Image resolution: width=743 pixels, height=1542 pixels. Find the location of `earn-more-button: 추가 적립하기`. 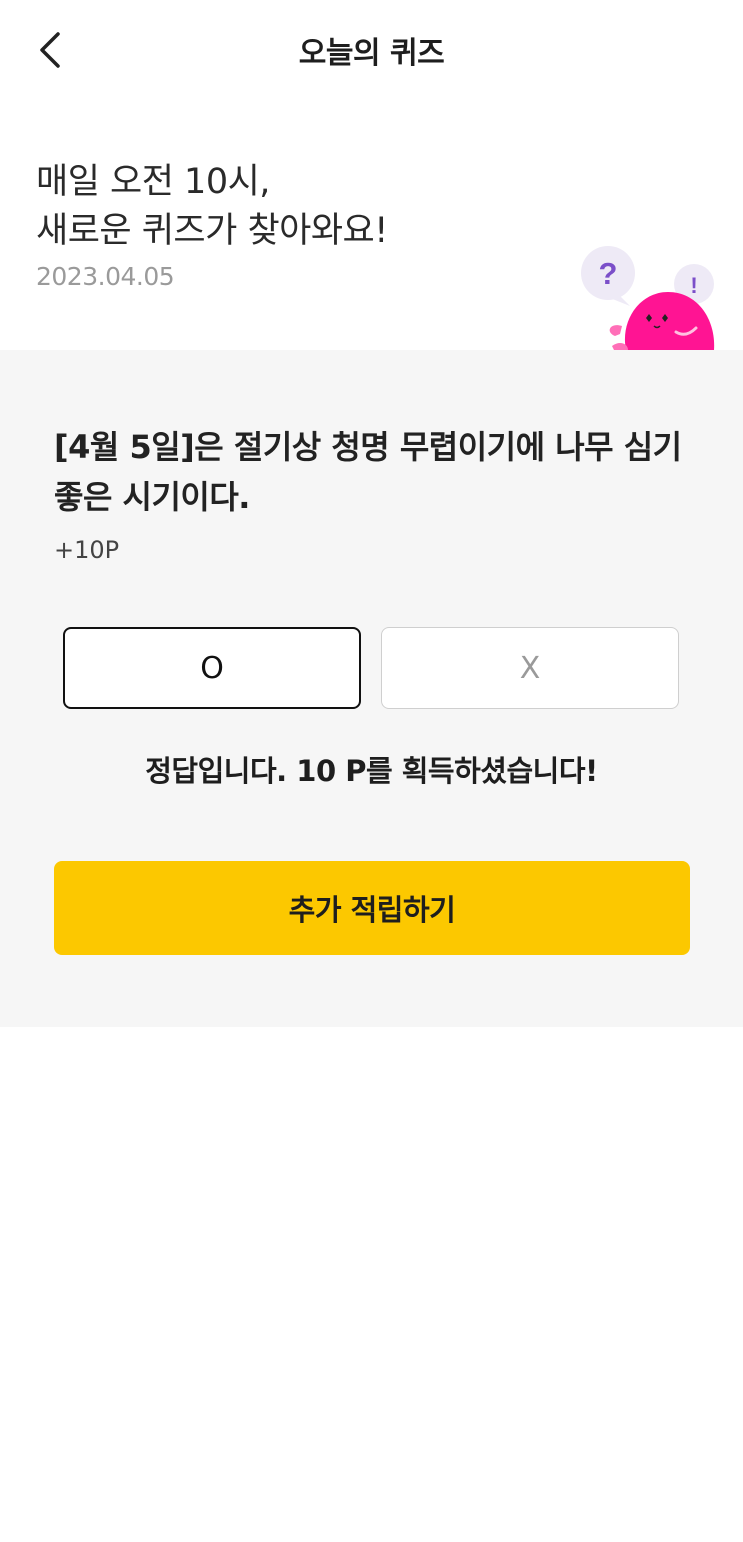

earn-more-button: 추가 적립하기 is located at coordinates (372, 908).